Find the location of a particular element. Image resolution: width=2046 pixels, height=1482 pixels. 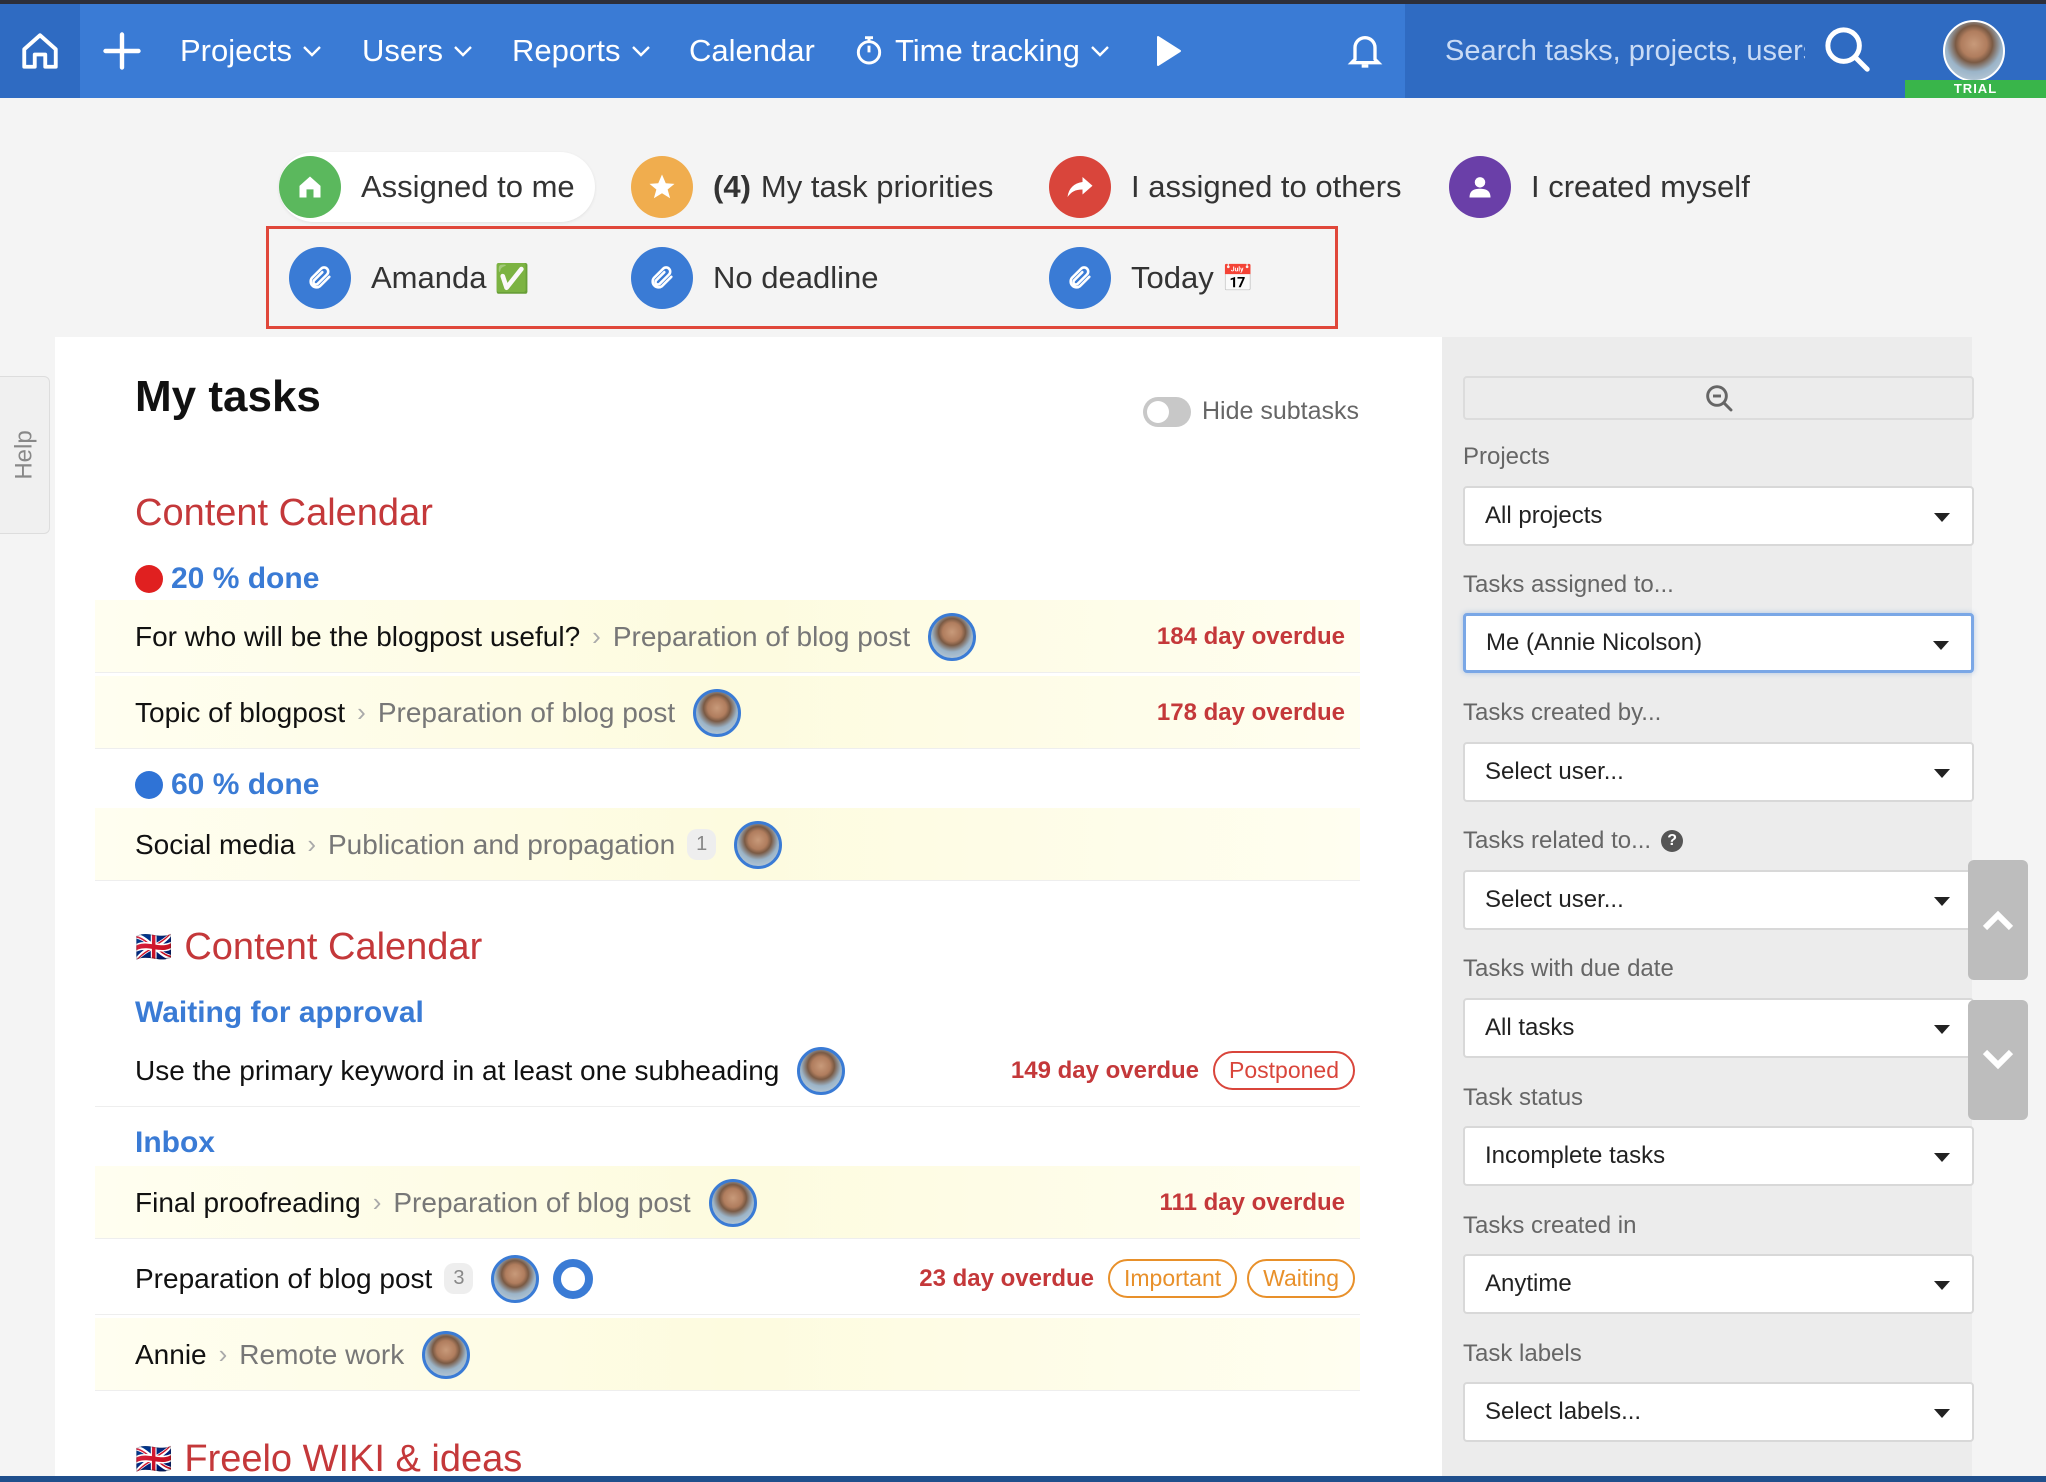

blue-dot-icon is located at coordinates (149, 785).